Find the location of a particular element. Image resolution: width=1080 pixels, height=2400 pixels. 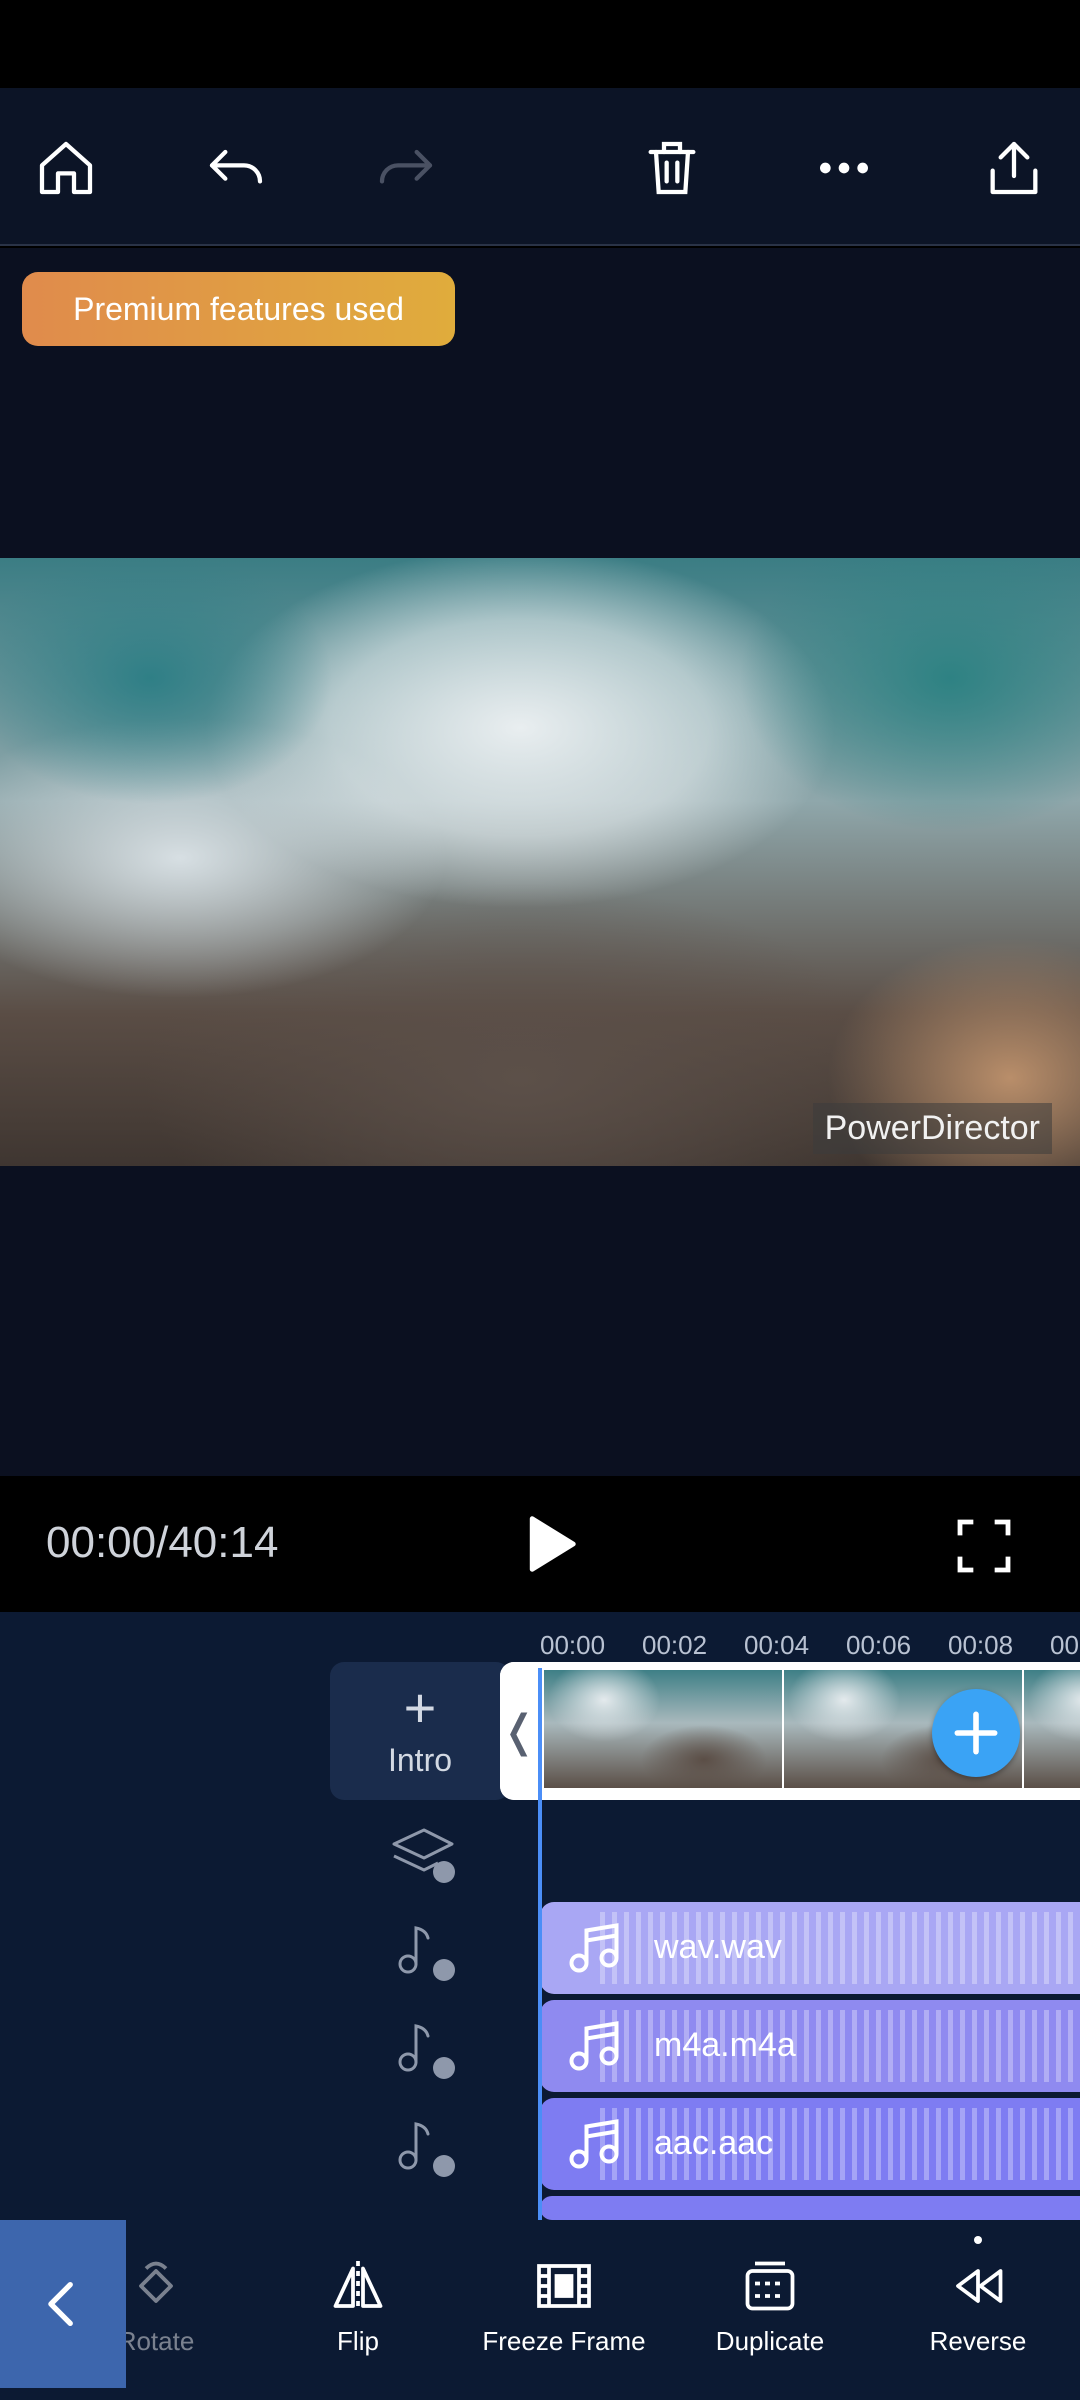

premium-badge: Premium features used is located at coordinates (238, 309).